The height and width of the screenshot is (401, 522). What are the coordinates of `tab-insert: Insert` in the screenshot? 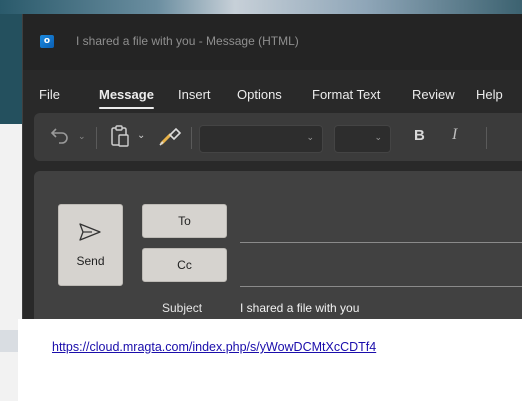 It's located at (194, 95).